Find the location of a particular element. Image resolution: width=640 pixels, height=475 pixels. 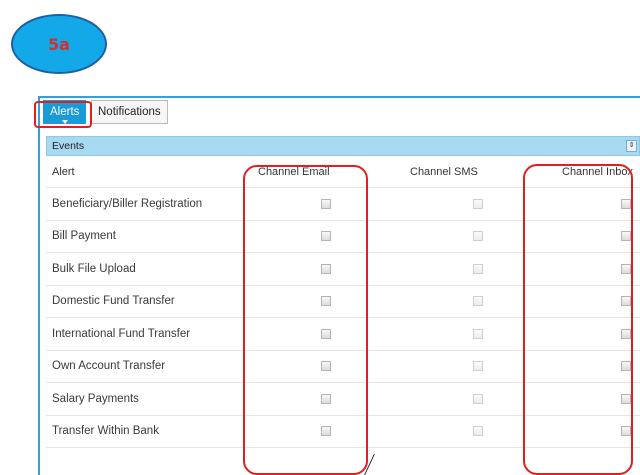

annotation-alerts-tab is located at coordinates (63, 114).